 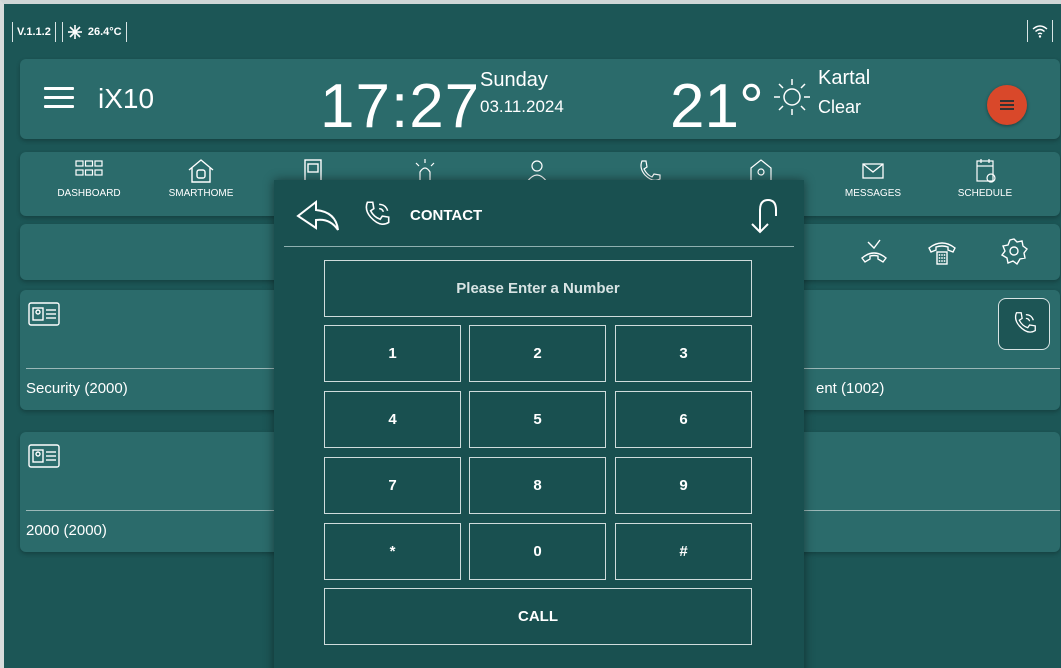 What do you see at coordinates (683, 485) in the screenshot?
I see `key-9: 9` at bounding box center [683, 485].